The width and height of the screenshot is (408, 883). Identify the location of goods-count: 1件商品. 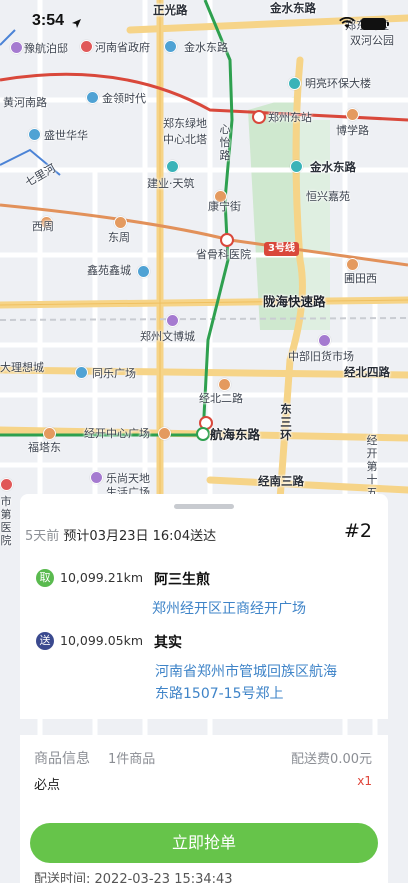
(132, 759).